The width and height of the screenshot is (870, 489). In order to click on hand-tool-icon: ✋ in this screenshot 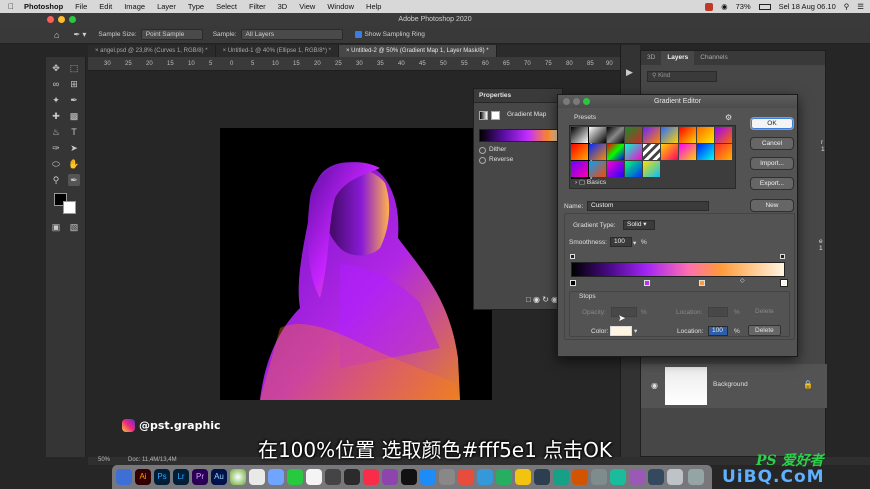, I will do `click(74, 164)`.